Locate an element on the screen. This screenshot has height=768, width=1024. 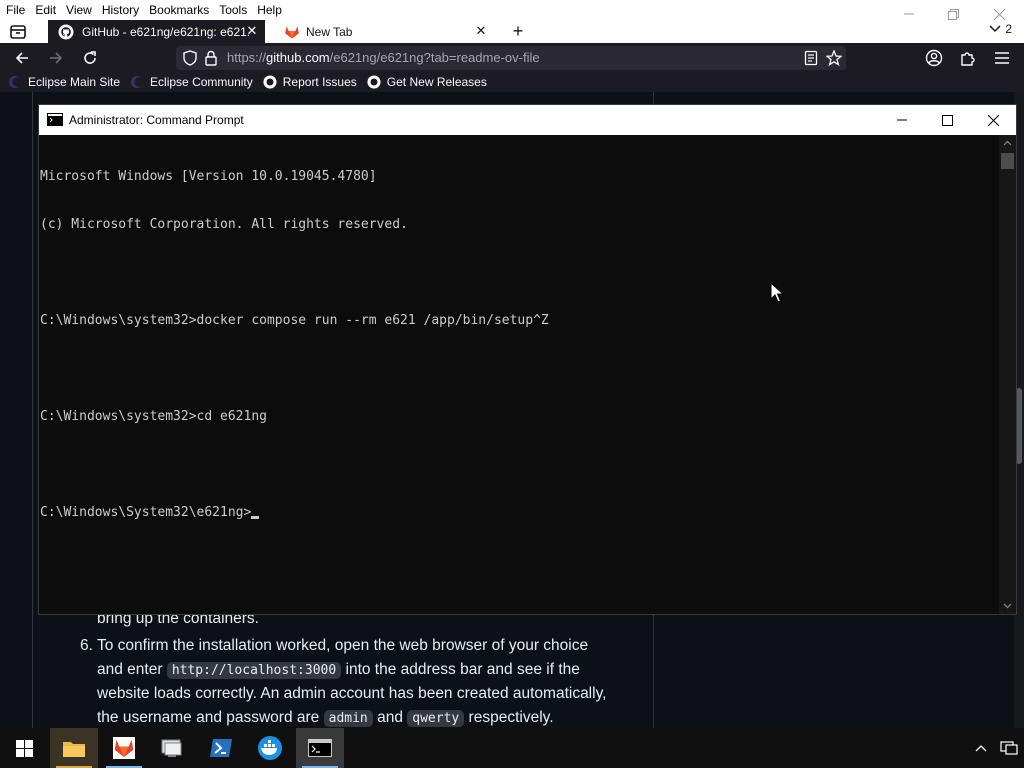
chevron-down-icon is located at coordinates (995, 29).